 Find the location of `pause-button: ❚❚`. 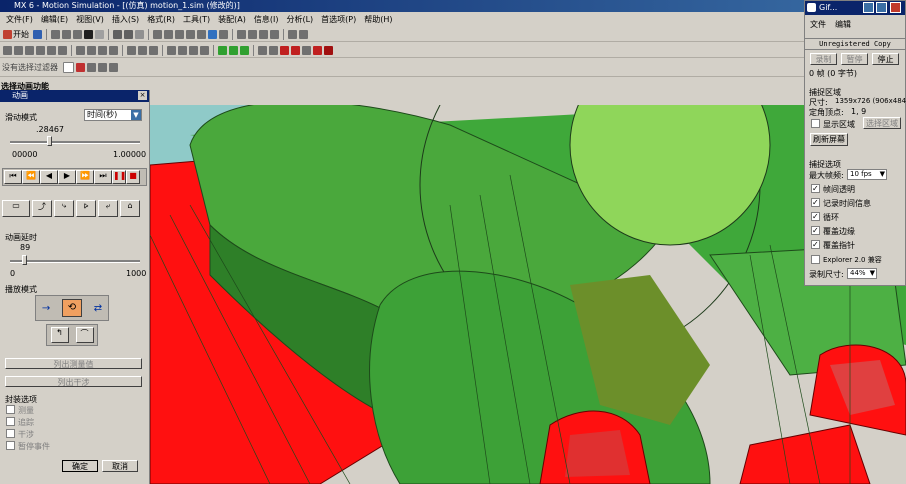

pause-button: ❚❚ is located at coordinates (119, 177).